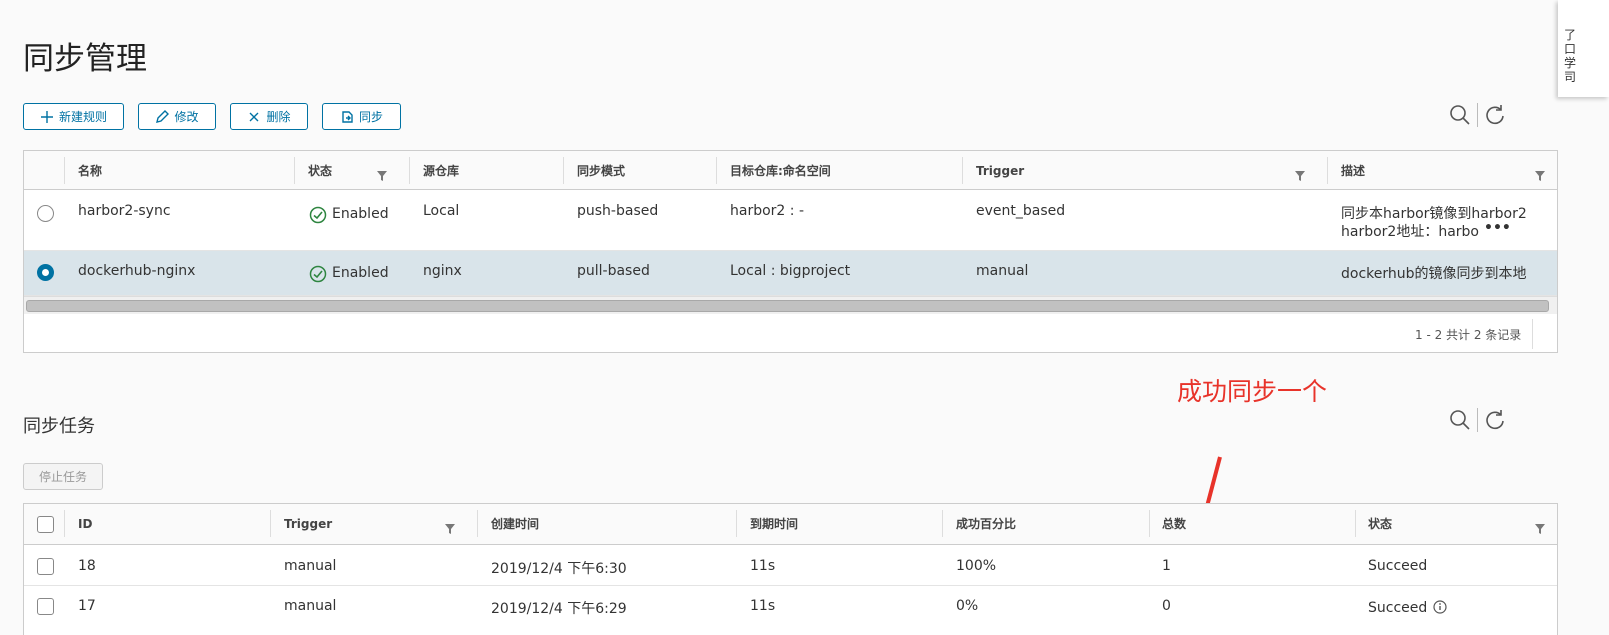  What do you see at coordinates (442, 271) in the screenshot?
I see `rule-source: nginx` at bounding box center [442, 271].